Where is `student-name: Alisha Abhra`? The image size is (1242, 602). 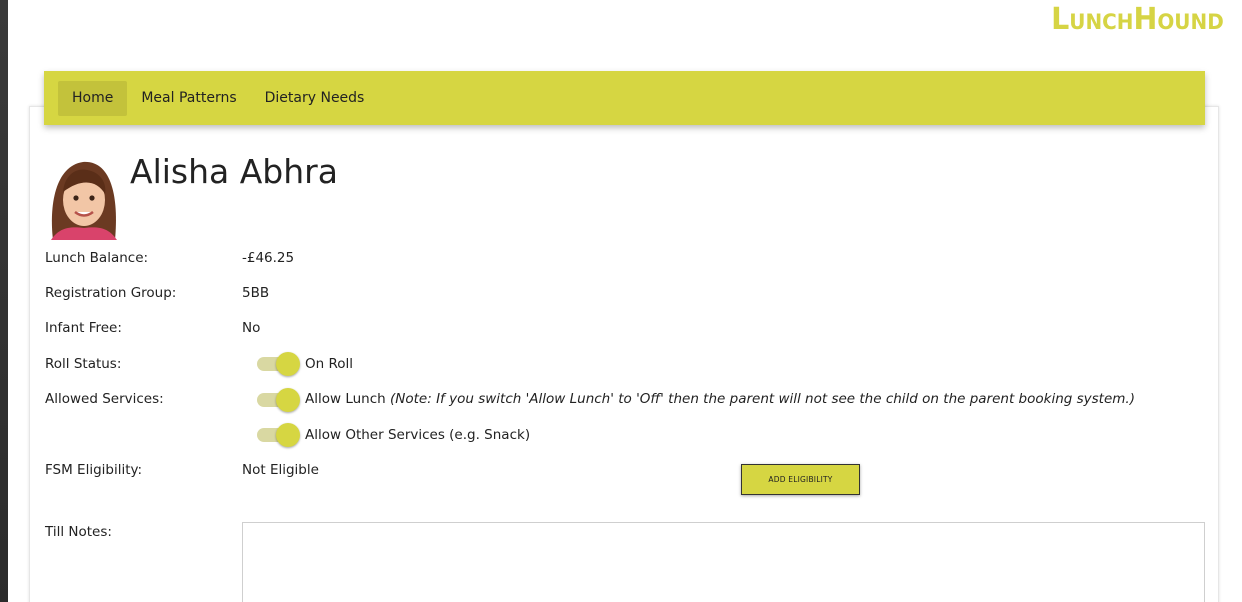 student-name: Alisha Abhra is located at coordinates (234, 171).